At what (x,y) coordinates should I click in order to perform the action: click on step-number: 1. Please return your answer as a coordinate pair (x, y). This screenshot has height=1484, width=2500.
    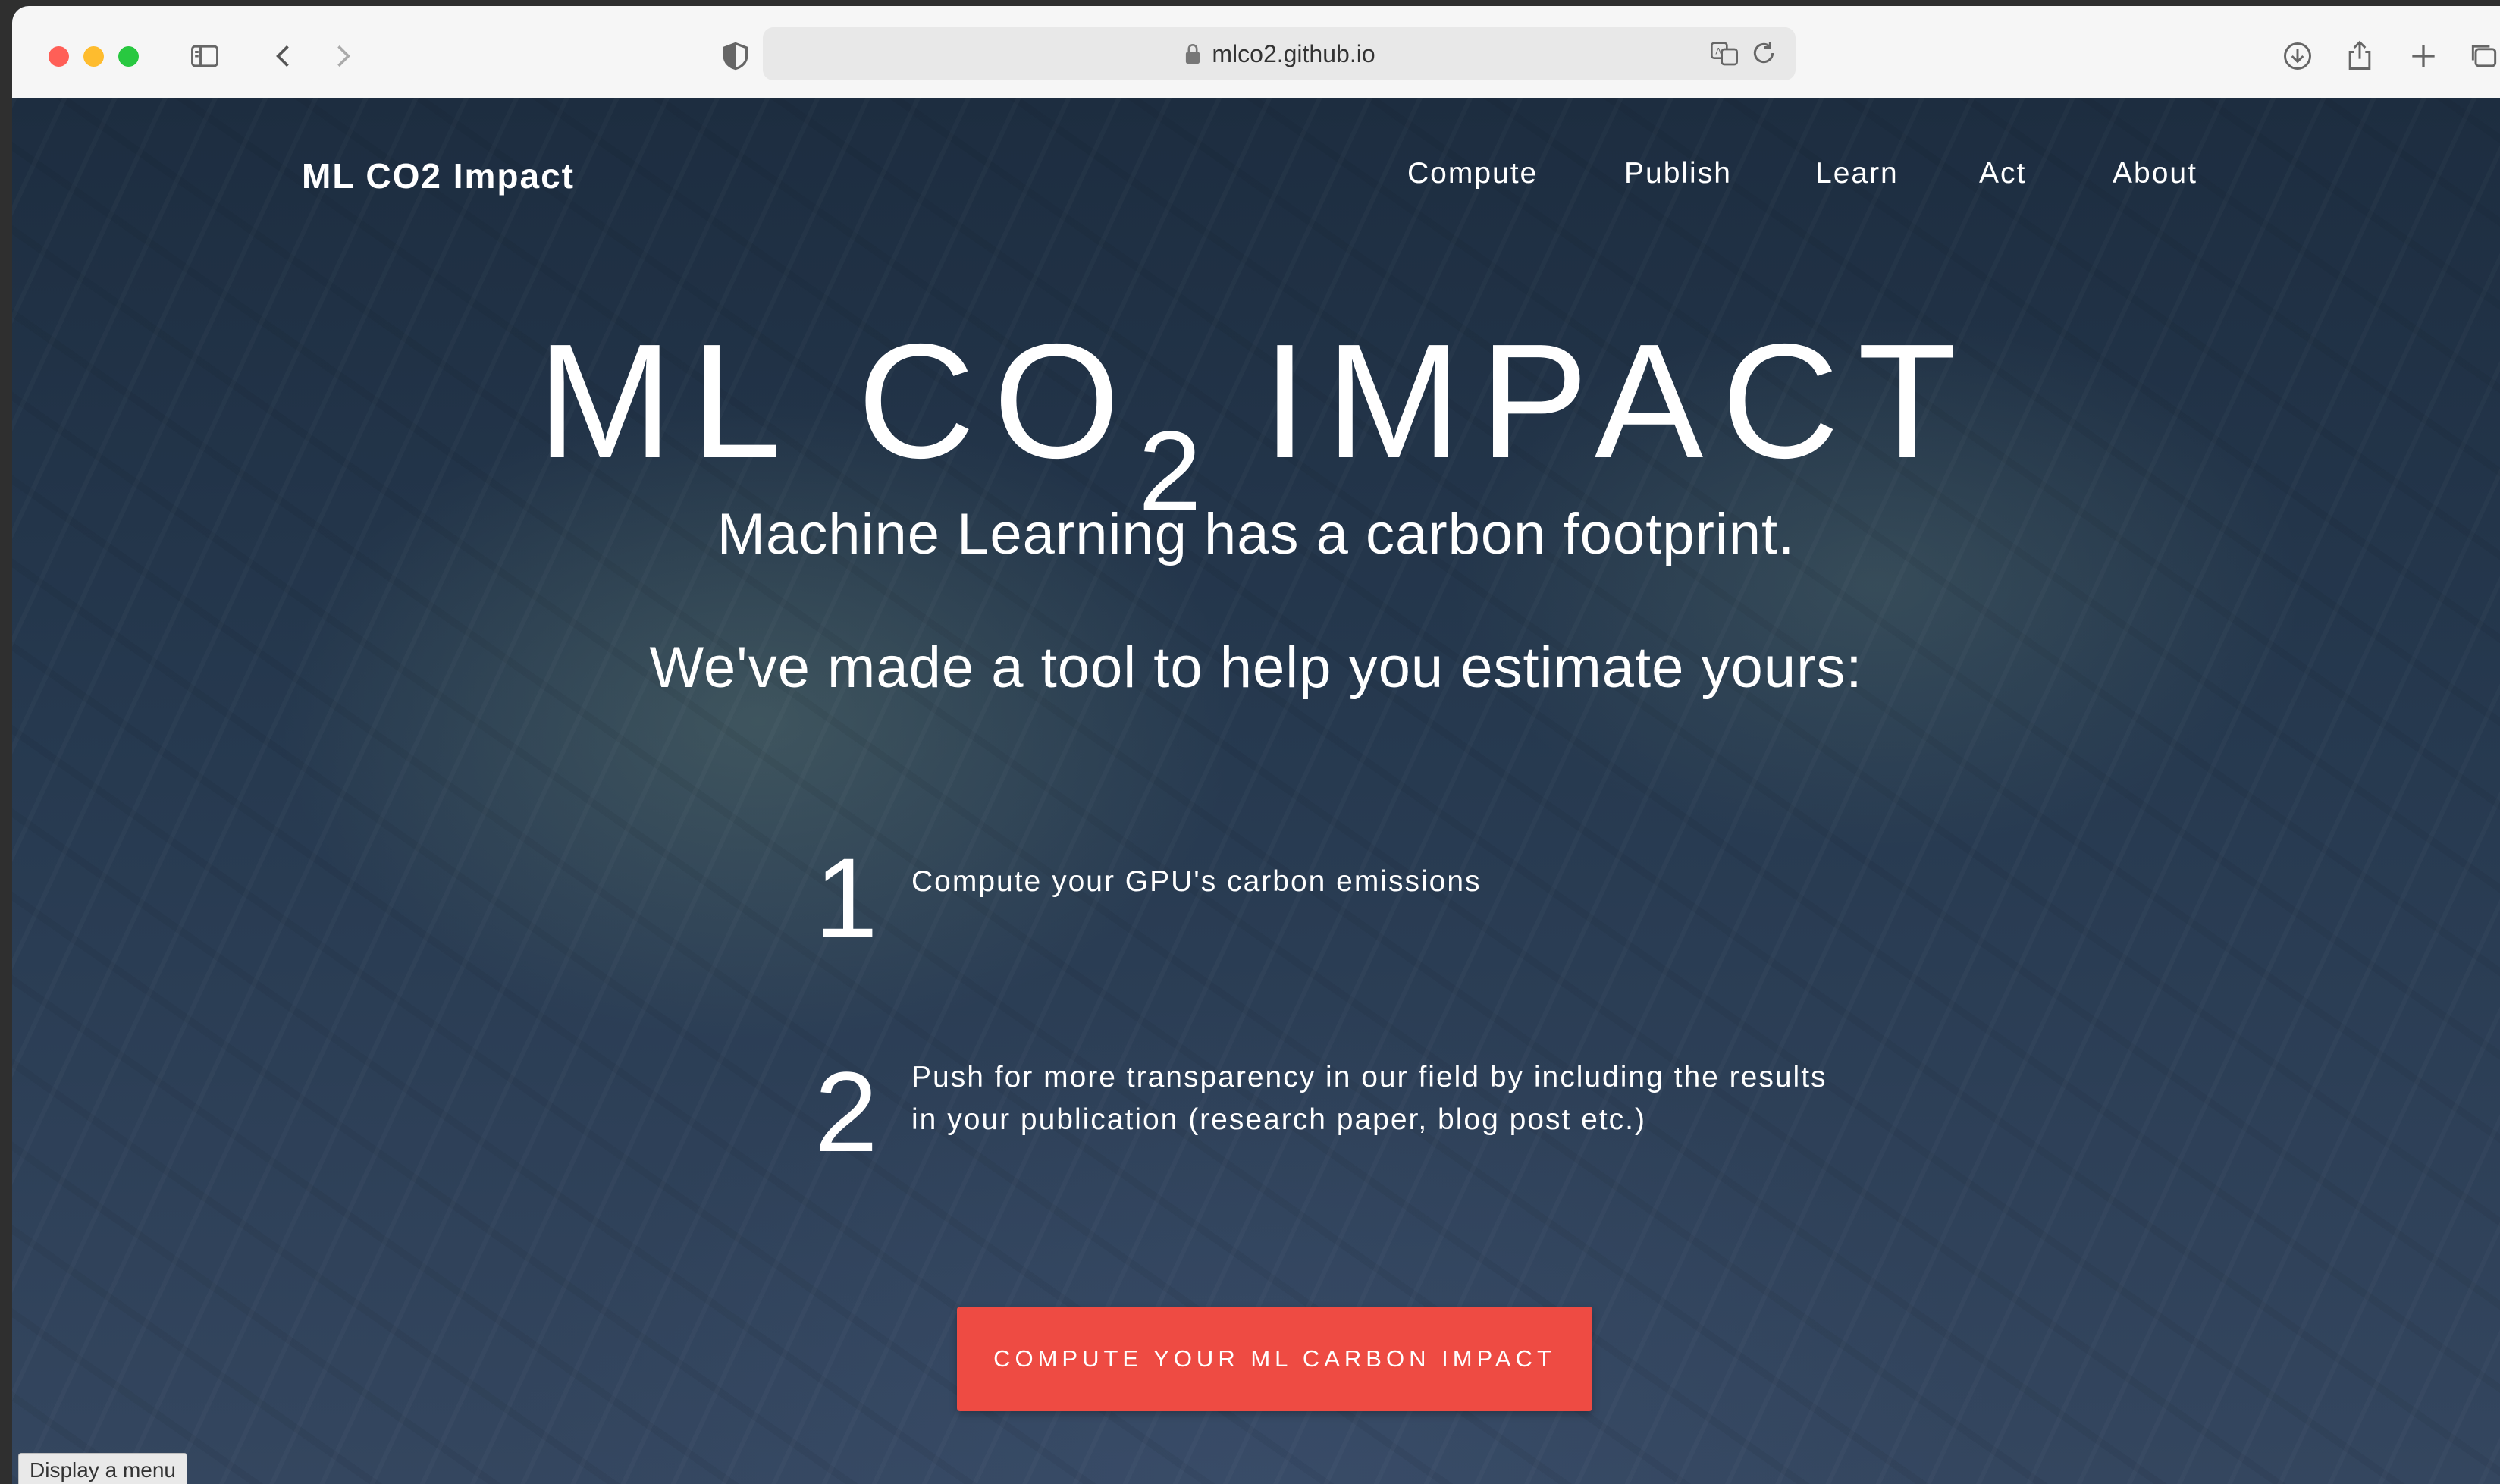
    Looking at the image, I should click on (846, 898).